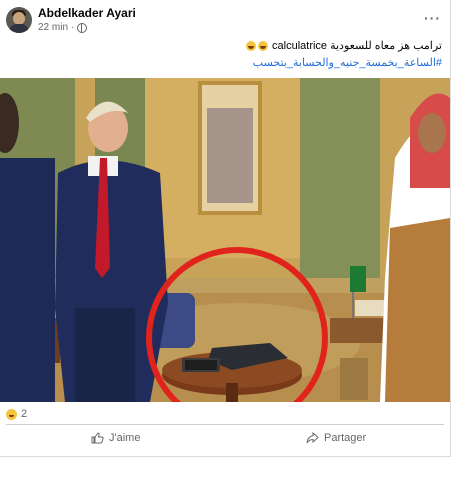 This screenshot has height=488, width=454. Describe the element at coordinates (19, 20) in the screenshot. I see `author-avatar` at that location.